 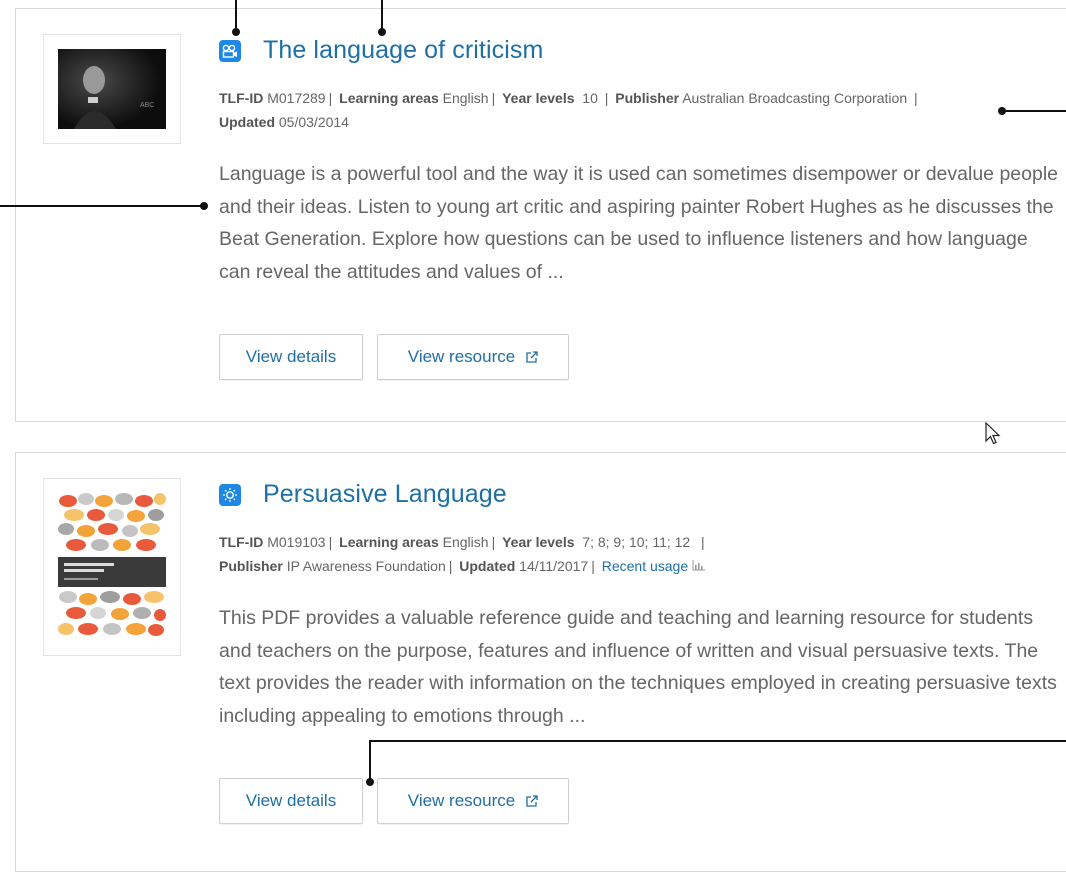 What do you see at coordinates (403, 50) in the screenshot?
I see `result-title: The language of criticism` at bounding box center [403, 50].